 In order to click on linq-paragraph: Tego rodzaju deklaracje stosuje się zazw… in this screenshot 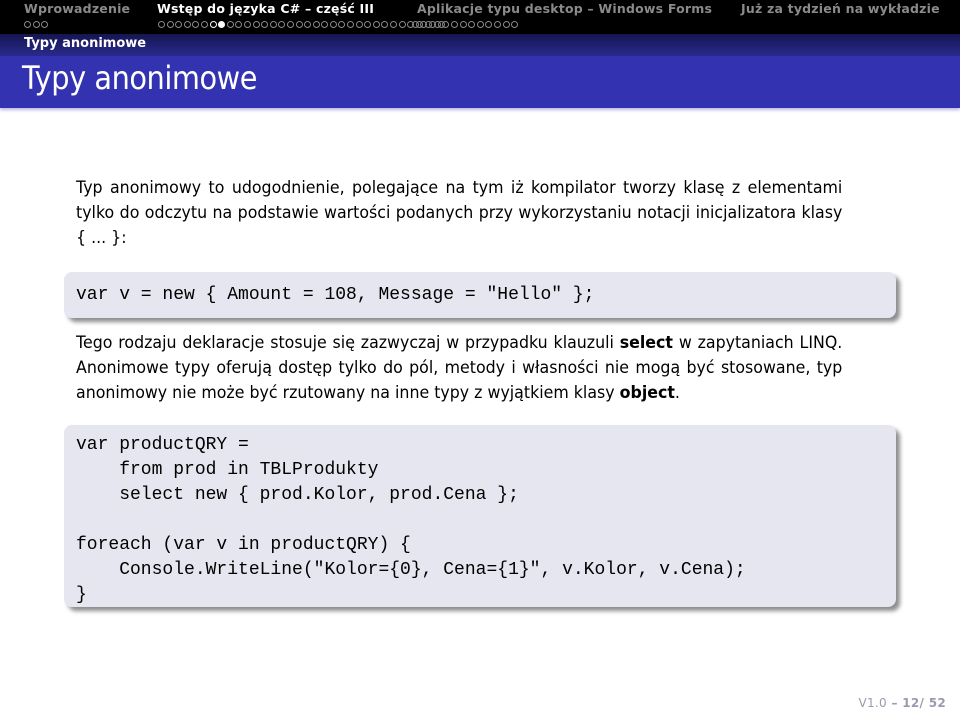, I will do `click(459, 368)`.